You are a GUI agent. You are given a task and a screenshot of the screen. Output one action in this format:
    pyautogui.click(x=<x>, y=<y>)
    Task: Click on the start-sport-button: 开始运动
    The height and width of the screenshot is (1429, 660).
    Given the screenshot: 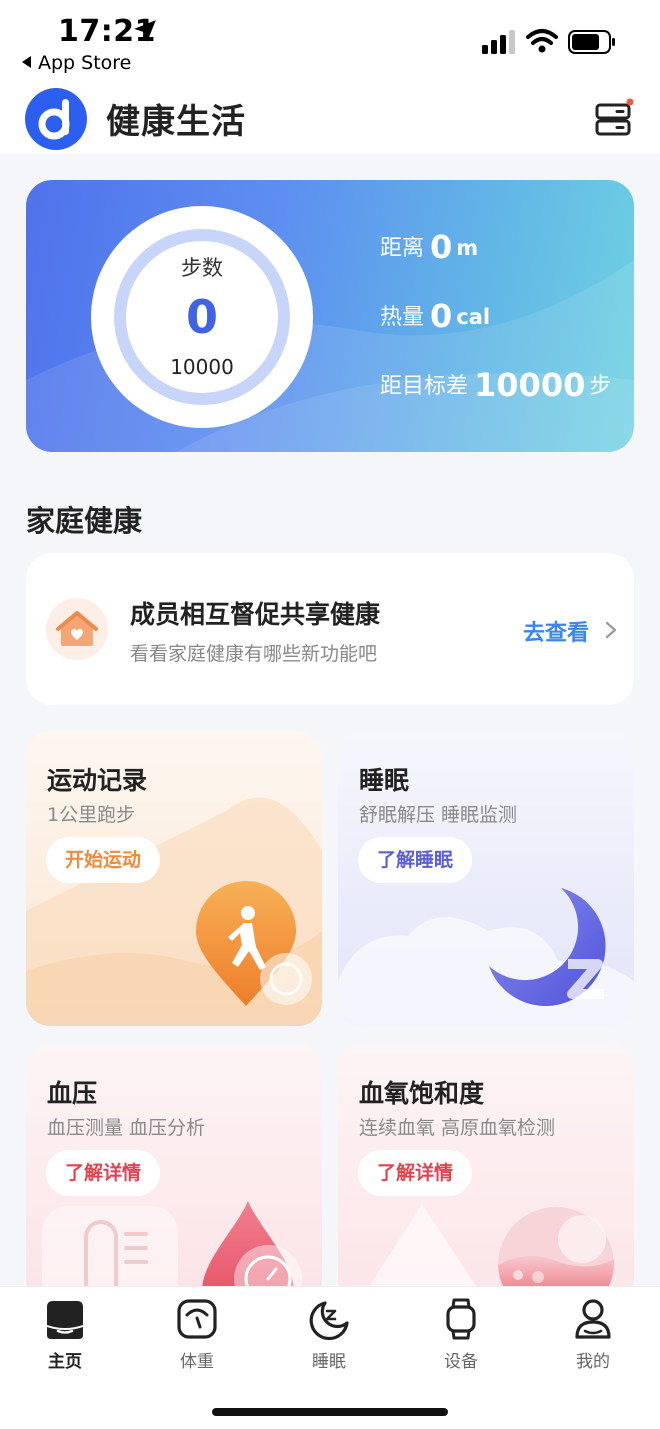 What is the action you would take?
    pyautogui.click(x=103, y=860)
    